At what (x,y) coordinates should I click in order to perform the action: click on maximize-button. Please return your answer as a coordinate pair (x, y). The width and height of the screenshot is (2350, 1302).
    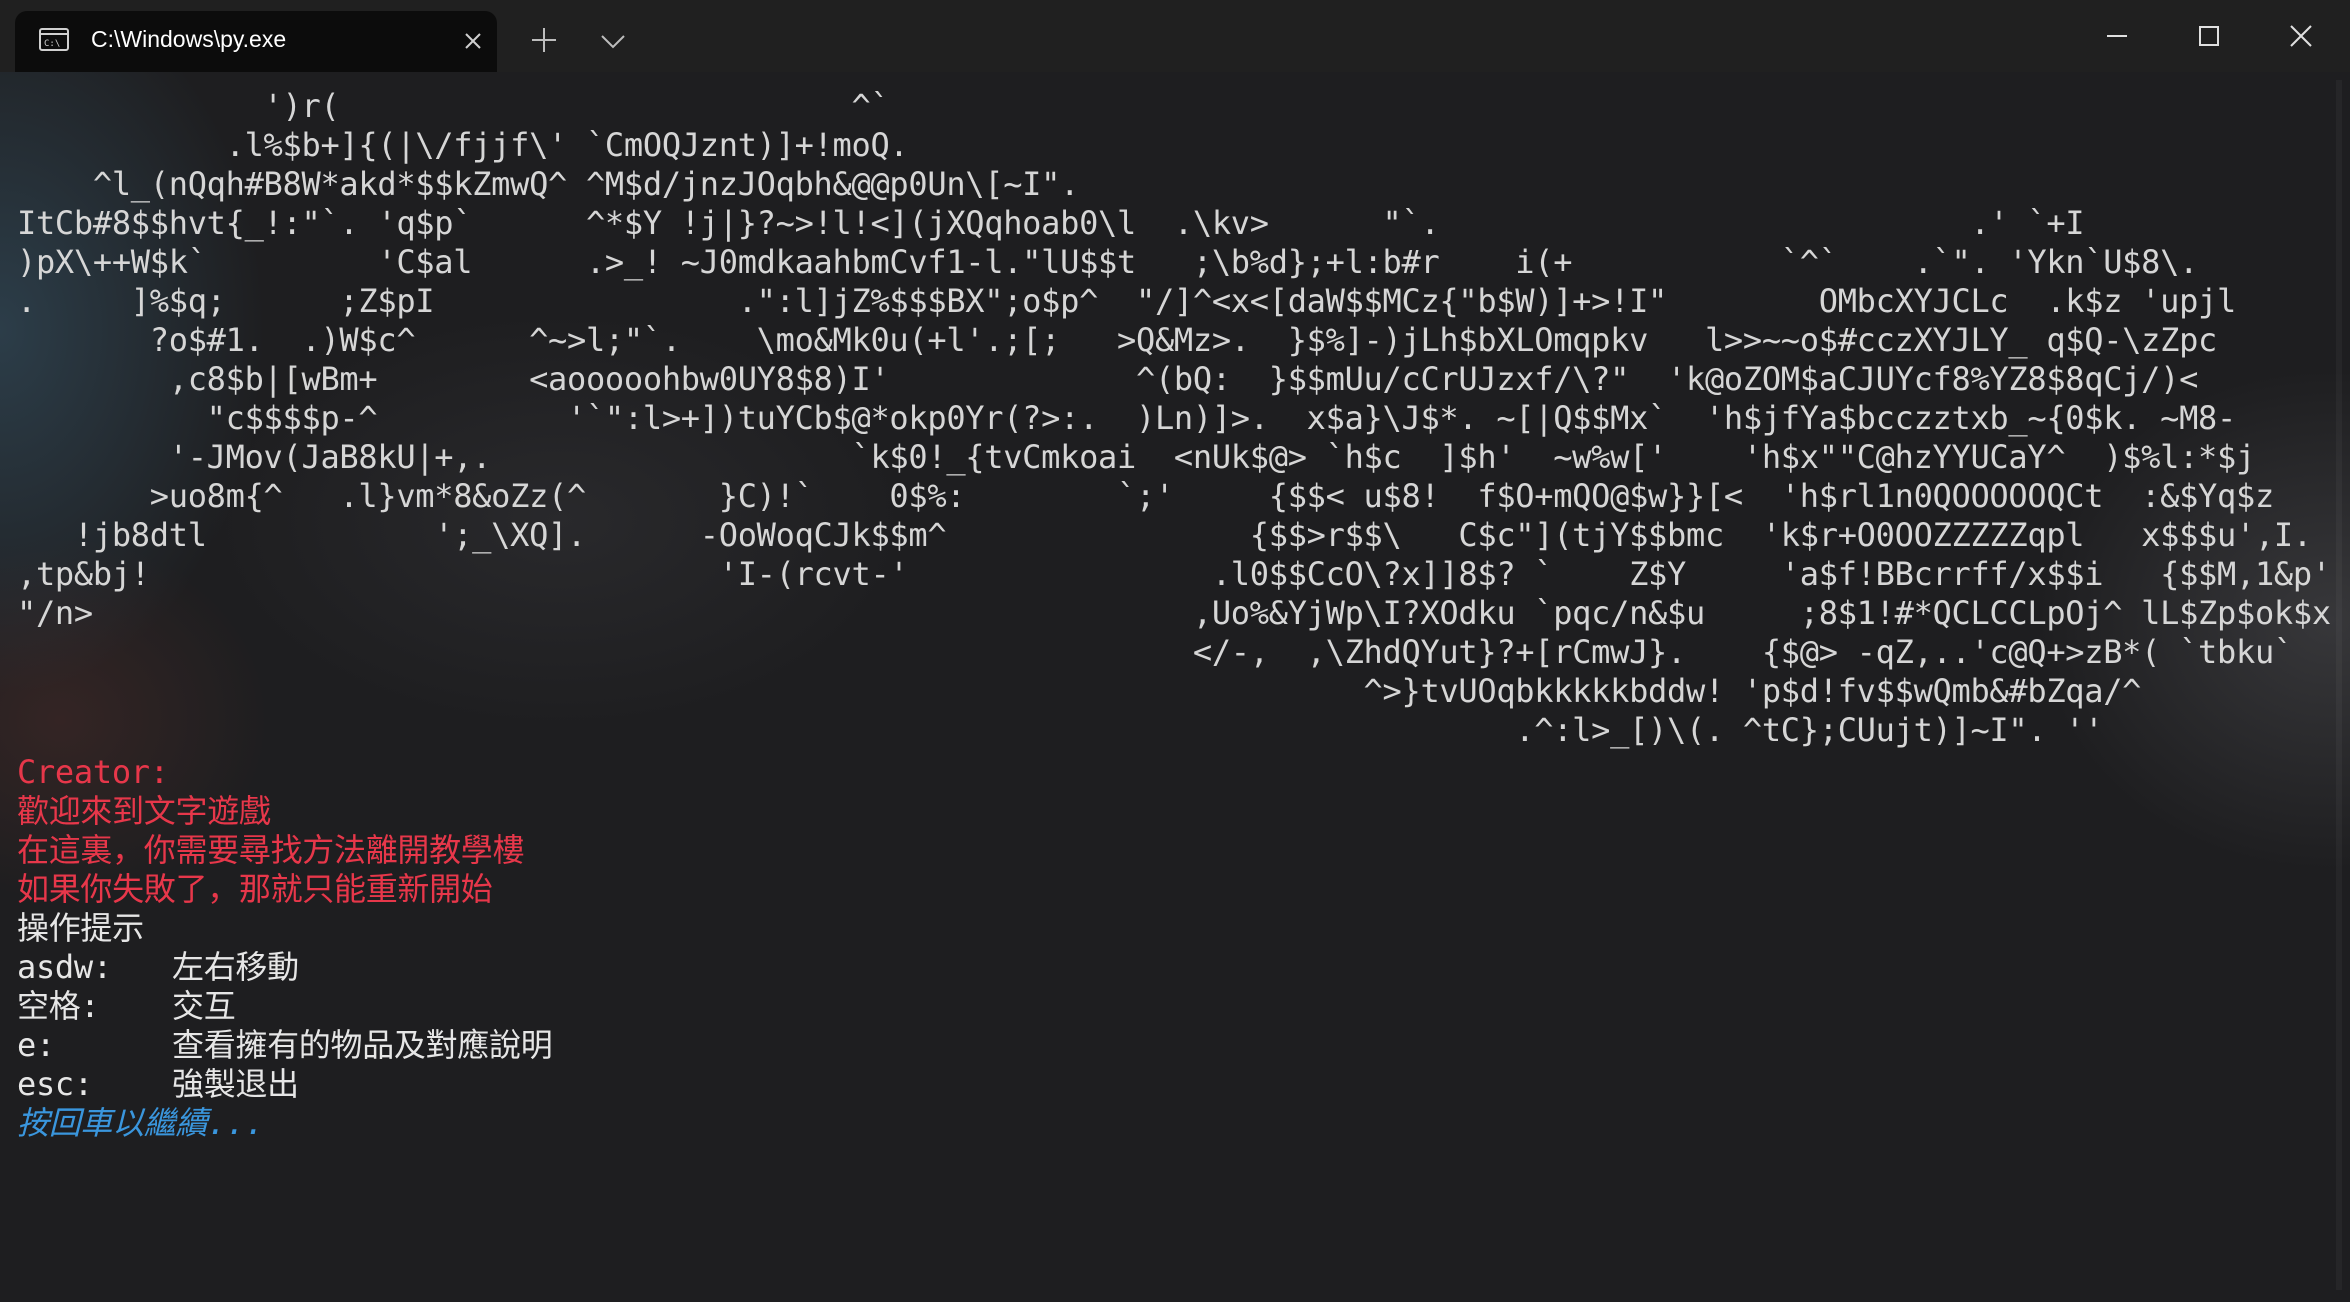
    Looking at the image, I should click on (2209, 36).